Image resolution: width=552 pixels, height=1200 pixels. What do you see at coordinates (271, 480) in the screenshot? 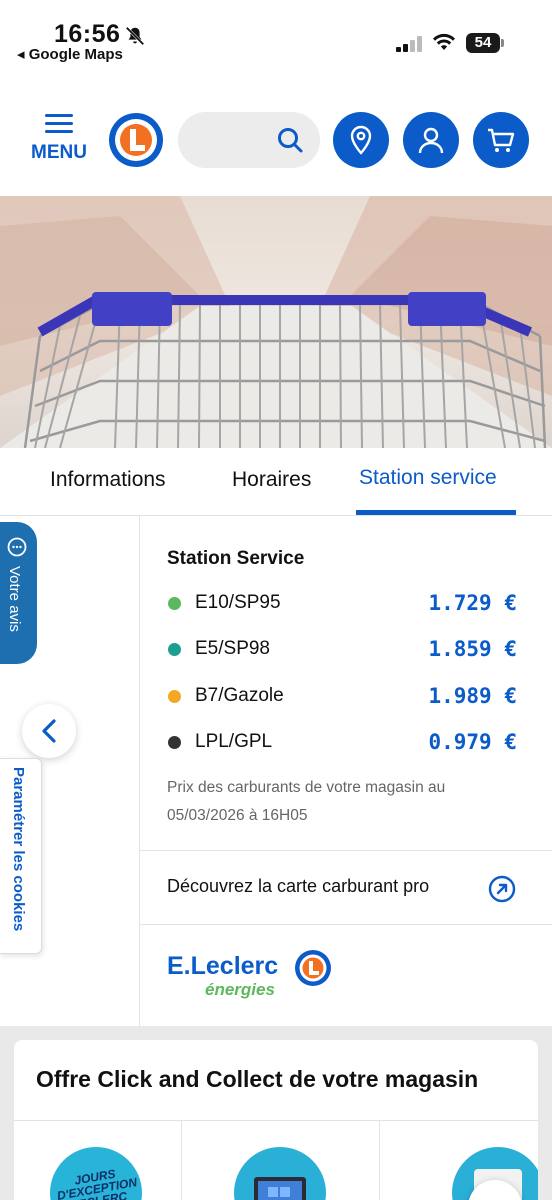
I see `tab-horaires: Horaires` at bounding box center [271, 480].